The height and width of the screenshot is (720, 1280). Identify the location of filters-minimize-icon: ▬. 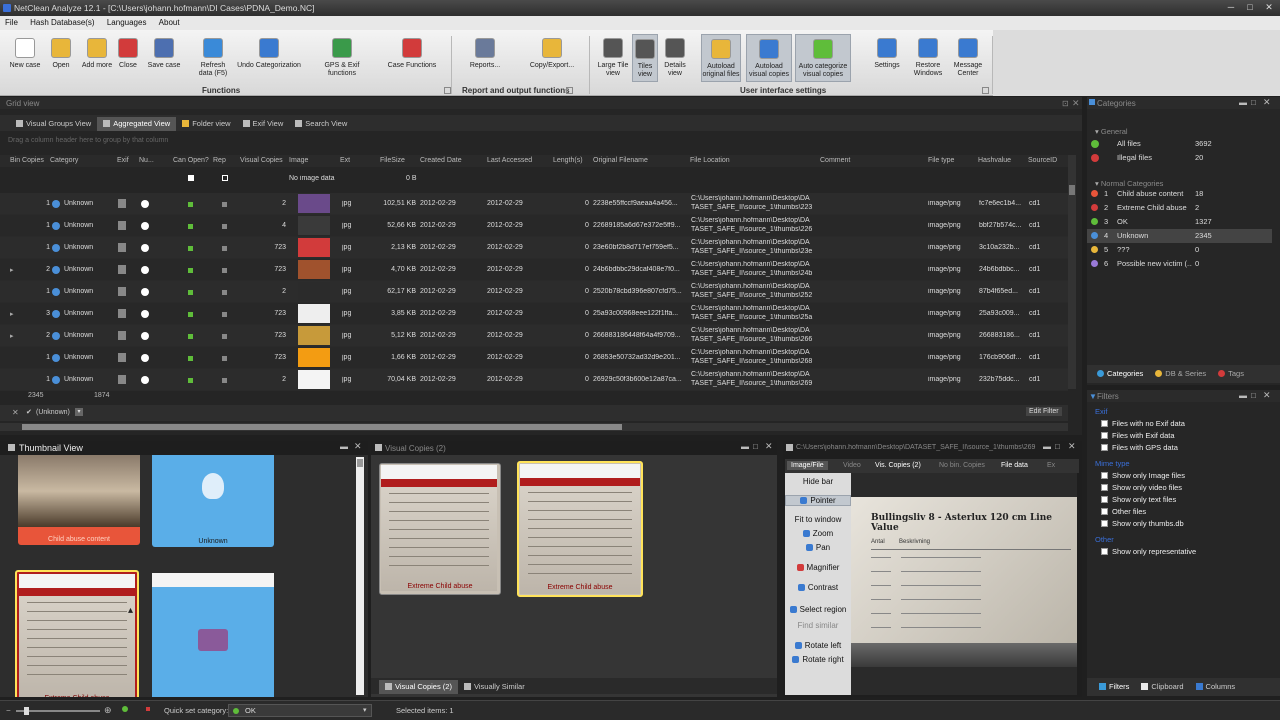
(1243, 395).